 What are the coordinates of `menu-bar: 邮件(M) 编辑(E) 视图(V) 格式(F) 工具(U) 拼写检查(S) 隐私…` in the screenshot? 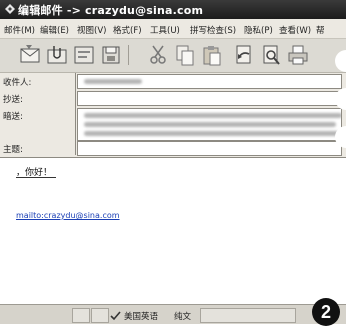 It's located at (173, 30).